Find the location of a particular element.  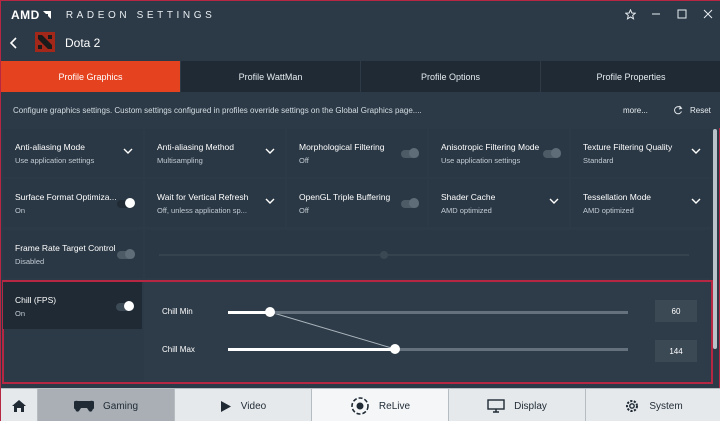

setting-value: Multisampling is located at coordinates (180, 160).